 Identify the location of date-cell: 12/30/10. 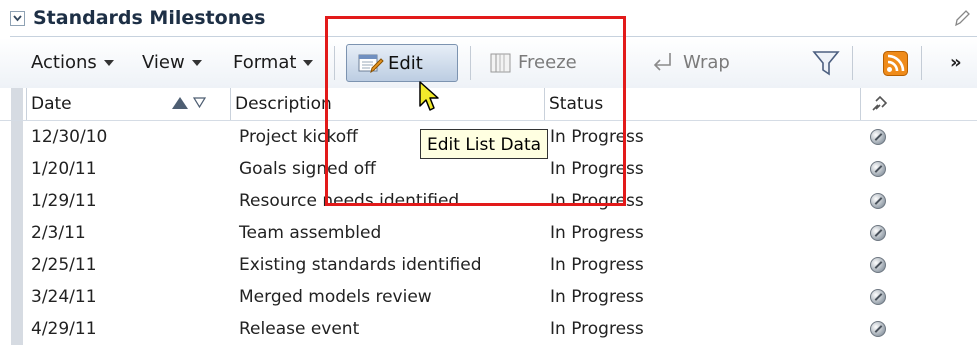
(69, 137).